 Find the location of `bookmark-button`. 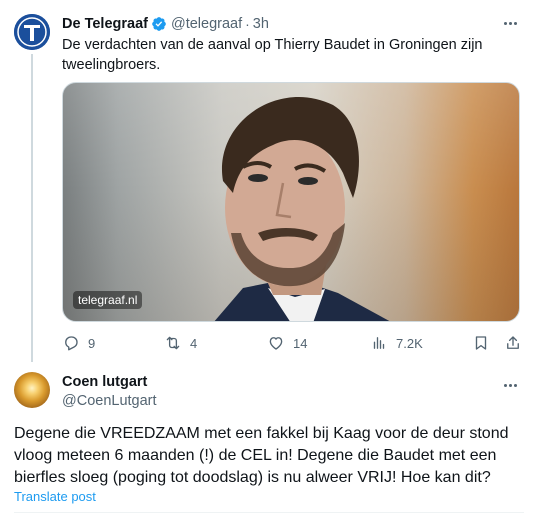

bookmark-button is located at coordinates (481, 343).